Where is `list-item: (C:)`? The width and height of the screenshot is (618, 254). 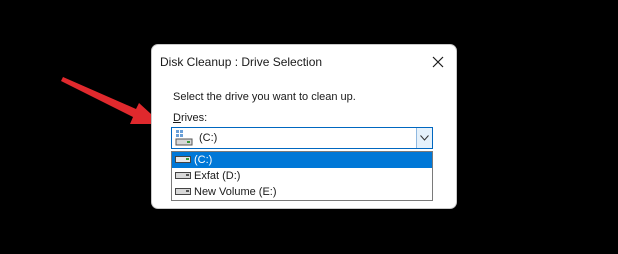 list-item: (C:) is located at coordinates (302, 160).